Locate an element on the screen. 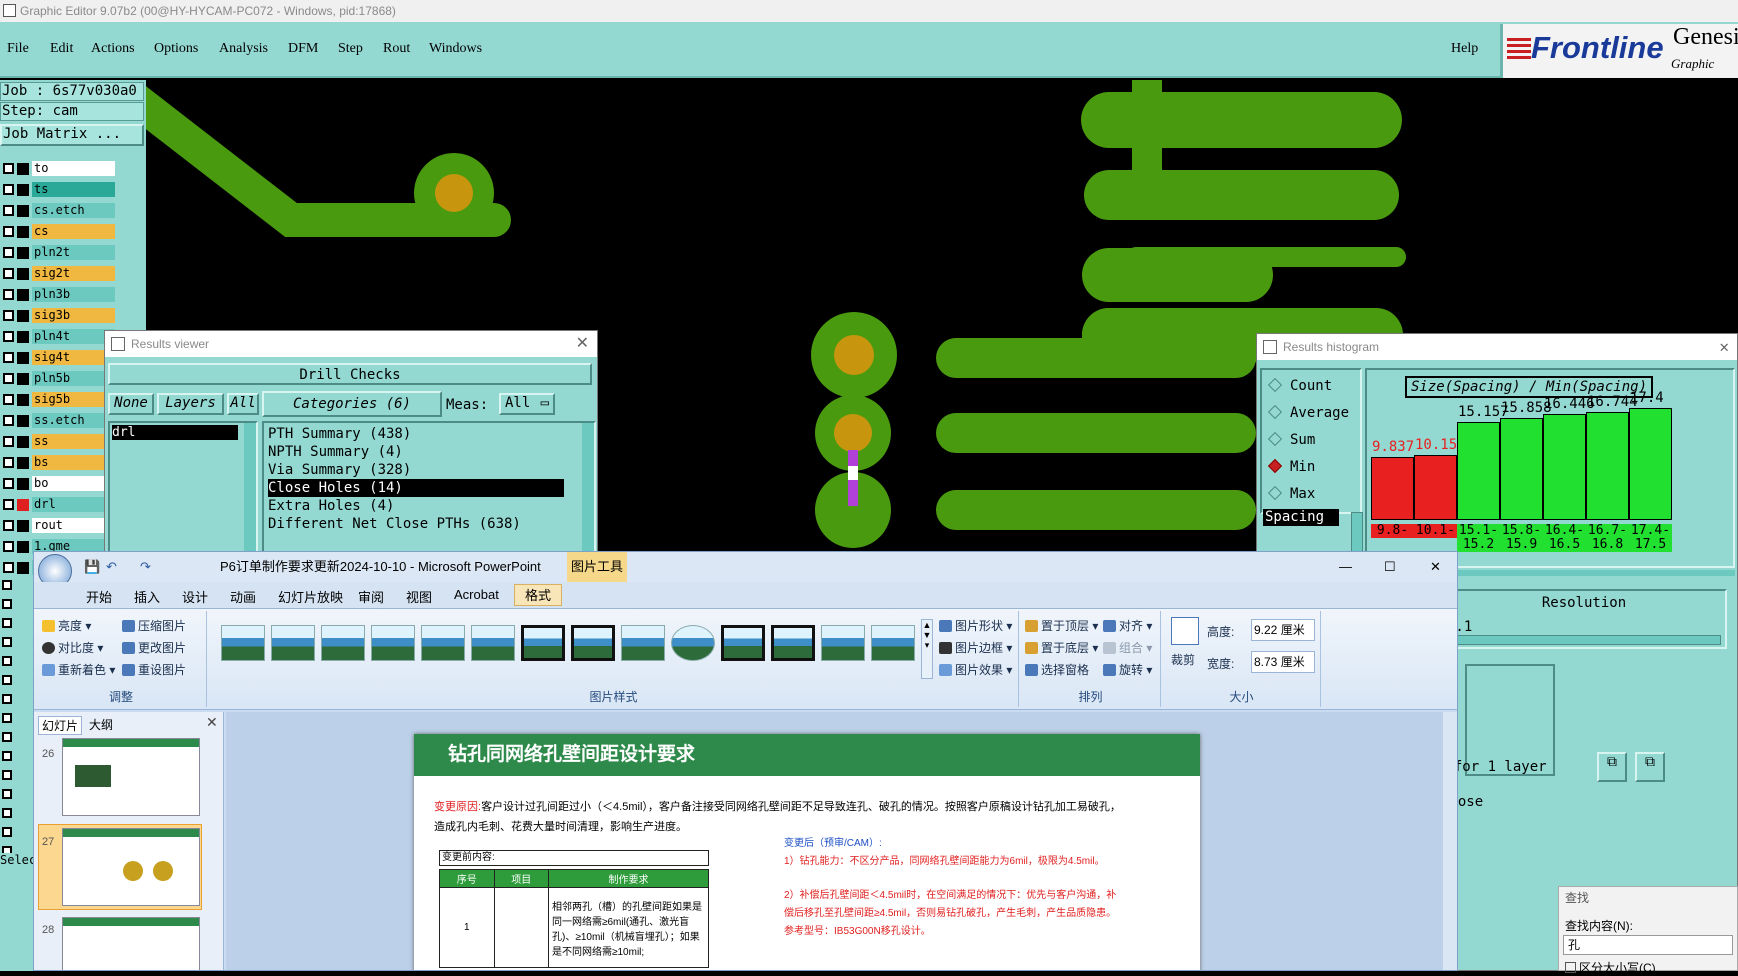 Image resolution: width=1738 pixels, height=976 pixels. category-item: Different Net Close PTHs (638) is located at coordinates (394, 524).